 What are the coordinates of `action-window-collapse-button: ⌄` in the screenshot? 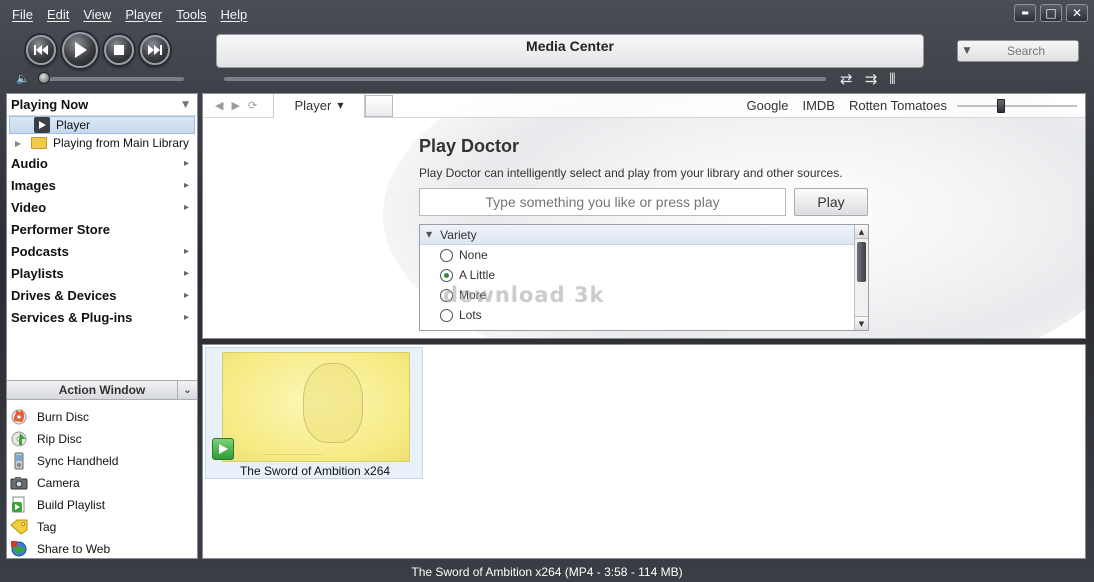 It's located at (187, 390).